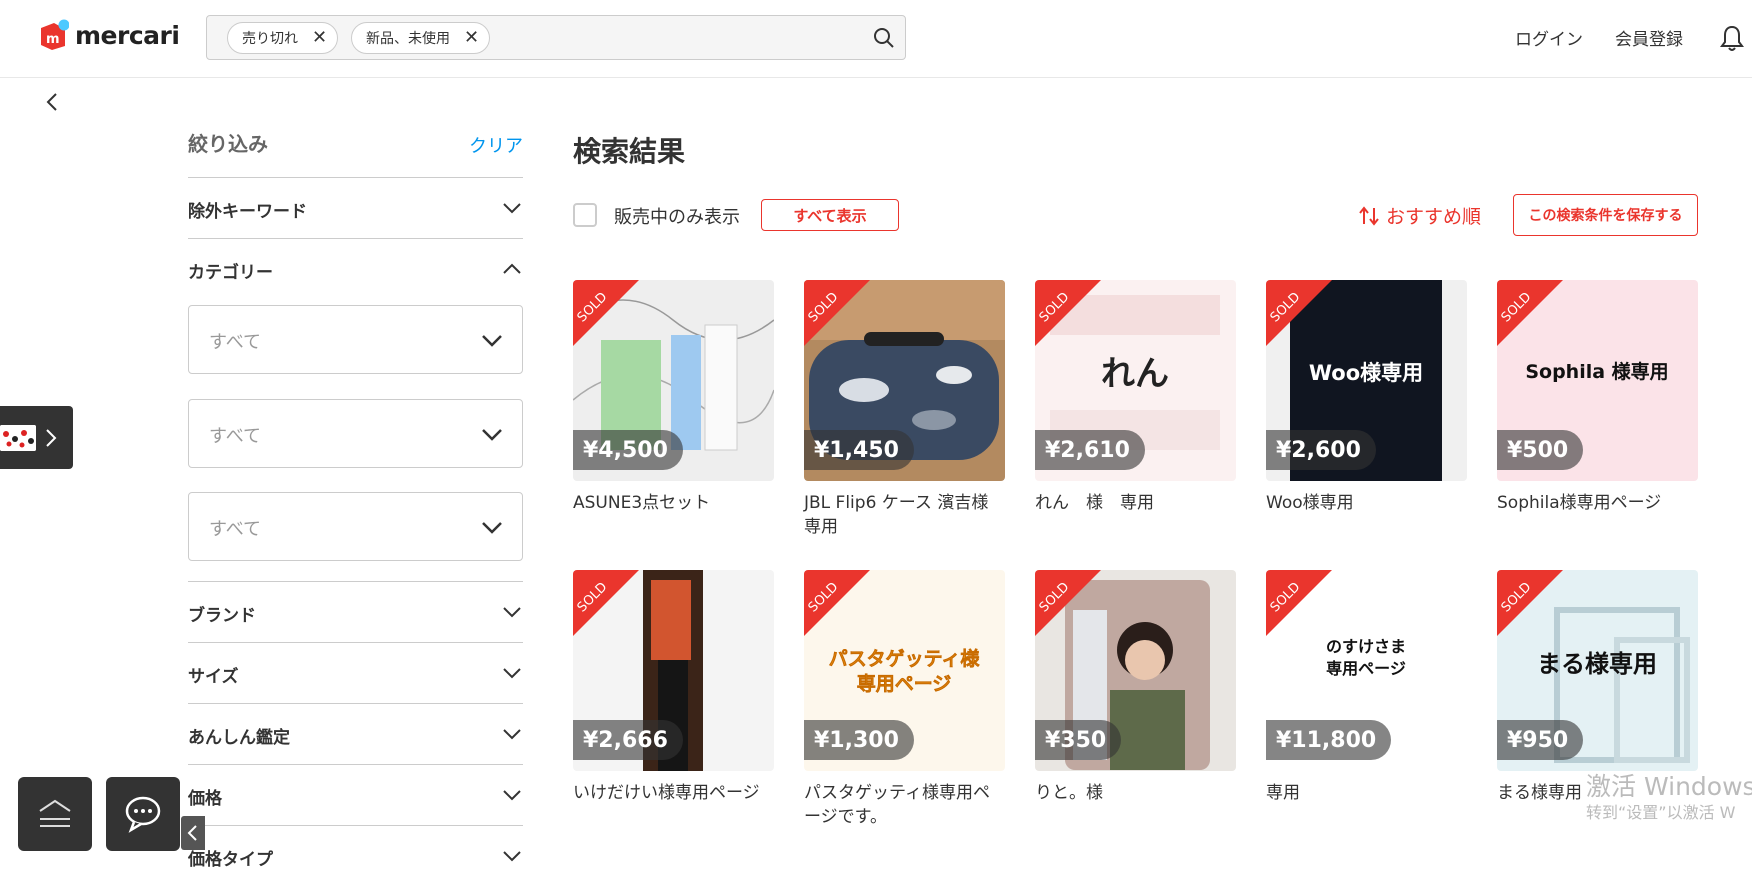 The width and height of the screenshot is (1752, 886). What do you see at coordinates (230, 273) in the screenshot?
I see `filter-label: カテゴリー` at bounding box center [230, 273].